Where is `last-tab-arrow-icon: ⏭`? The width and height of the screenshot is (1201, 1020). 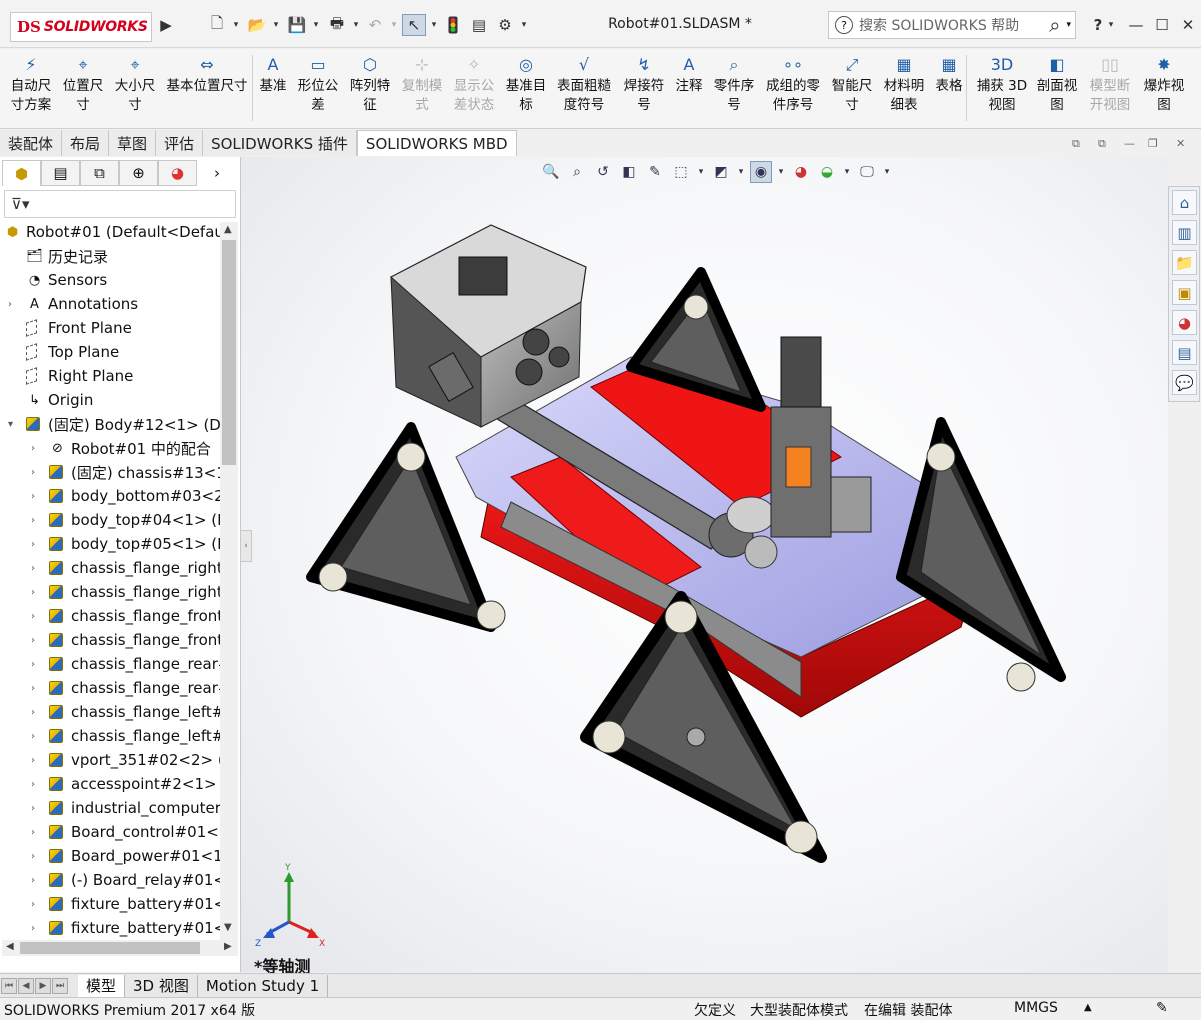
last-tab-arrow-icon: ⏭ is located at coordinates (60, 985).